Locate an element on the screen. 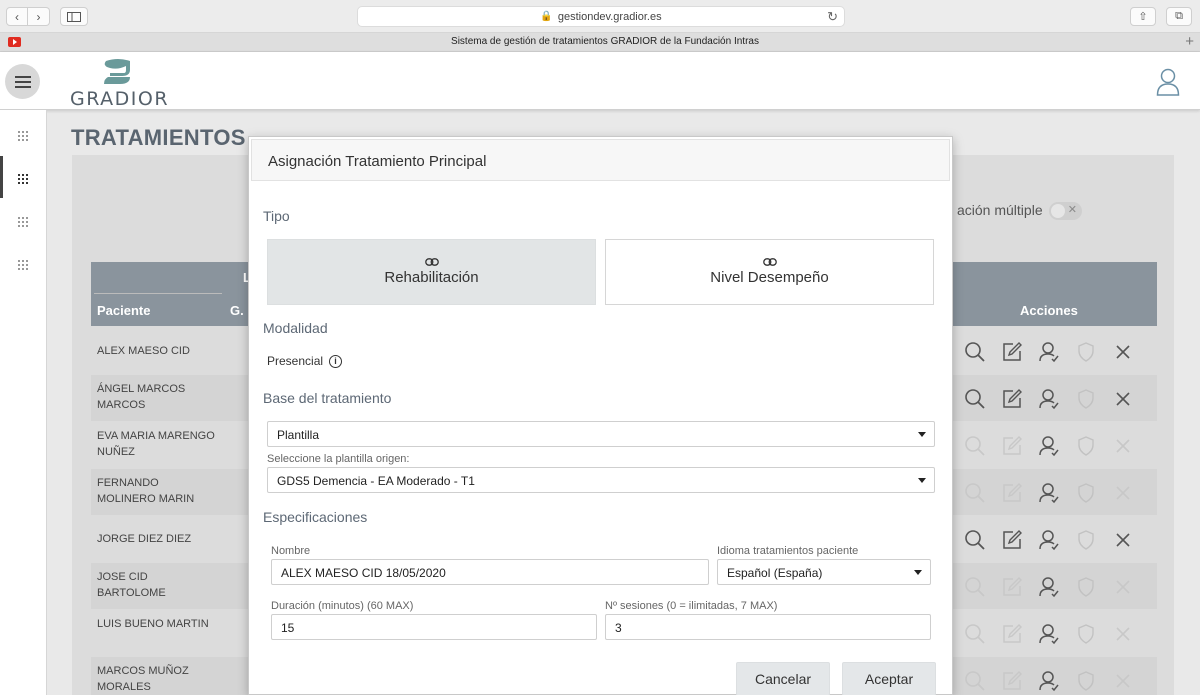 Image resolution: width=1200 pixels, height=695 pixels. base-label: Base del tratamiento is located at coordinates (327, 398).